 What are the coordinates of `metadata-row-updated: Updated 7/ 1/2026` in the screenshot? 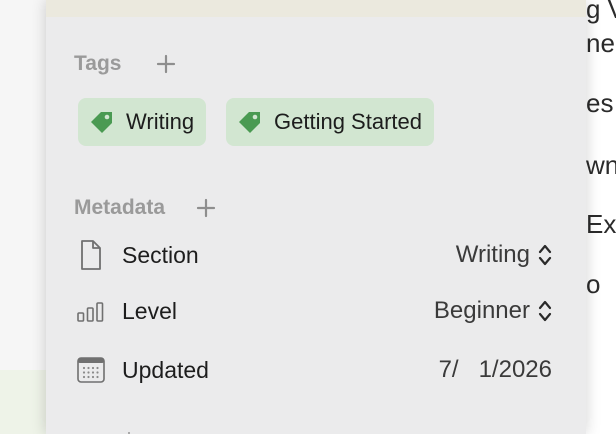 It's located at (313, 370).